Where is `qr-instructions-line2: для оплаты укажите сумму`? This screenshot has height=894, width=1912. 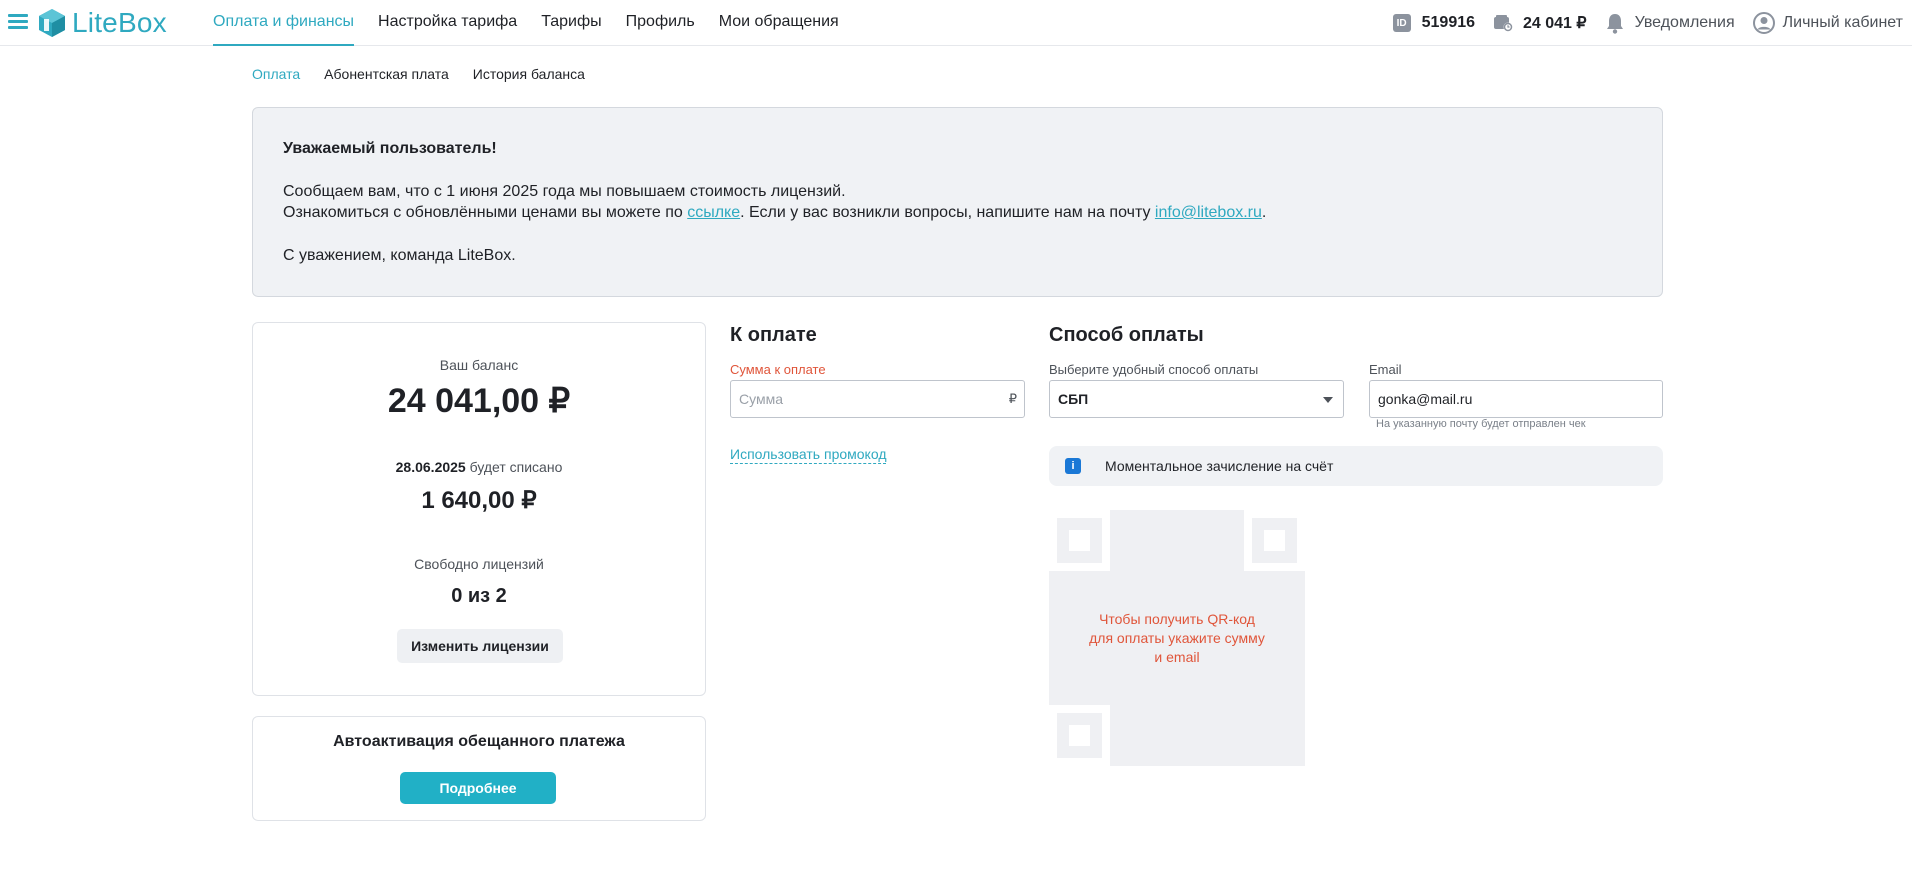
qr-instructions-line2: для оплаты укажите сумму is located at coordinates (1177, 638).